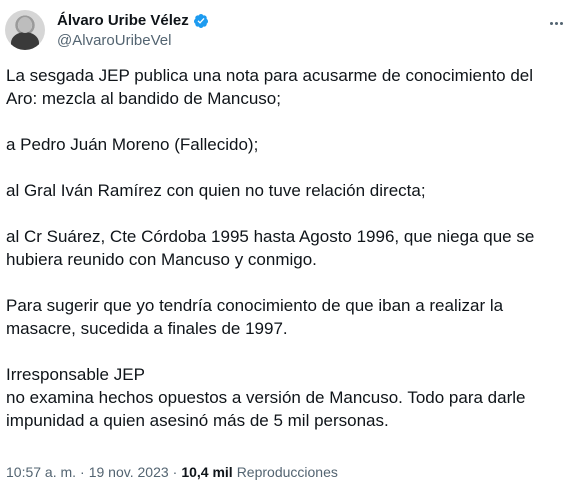 This screenshot has width=574, height=493. Describe the element at coordinates (132, 144) in the screenshot. I see `tweet-line: a Pedro Juán Moreno (Fallecido);` at that location.